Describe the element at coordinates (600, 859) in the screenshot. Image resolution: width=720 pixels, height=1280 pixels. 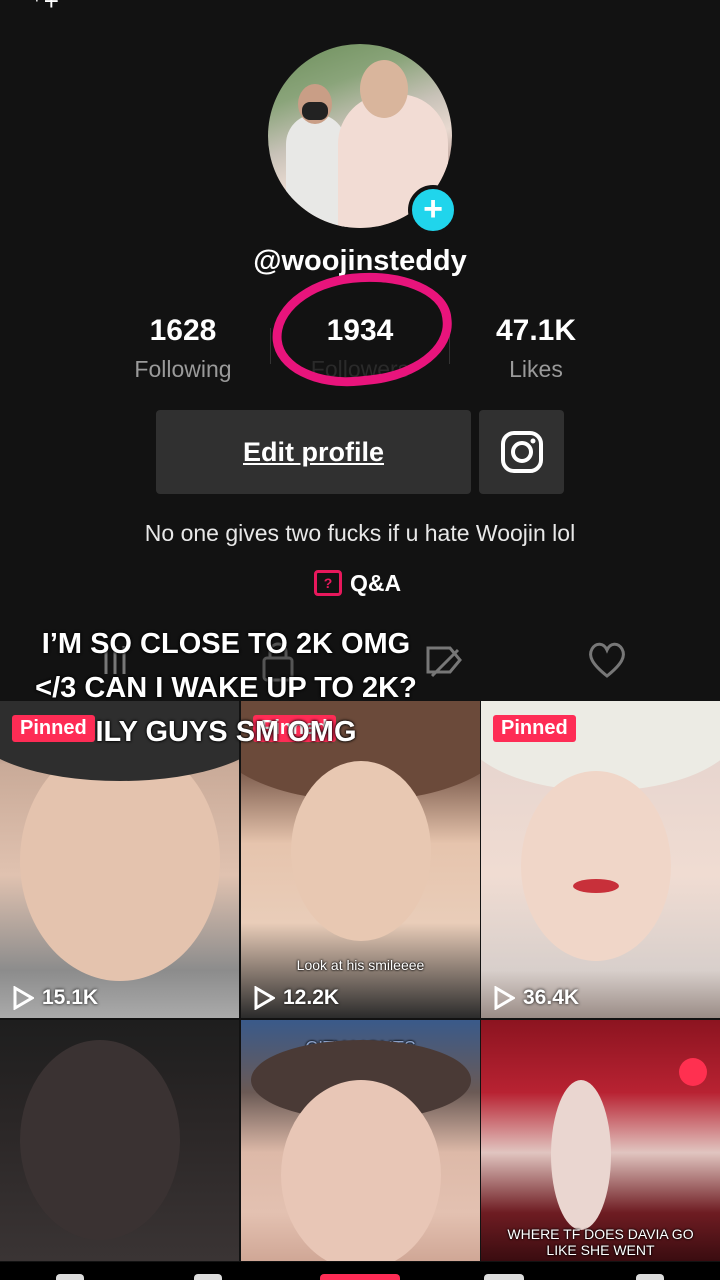
I see `video-thumbnail: Pinned 36.4K` at that location.